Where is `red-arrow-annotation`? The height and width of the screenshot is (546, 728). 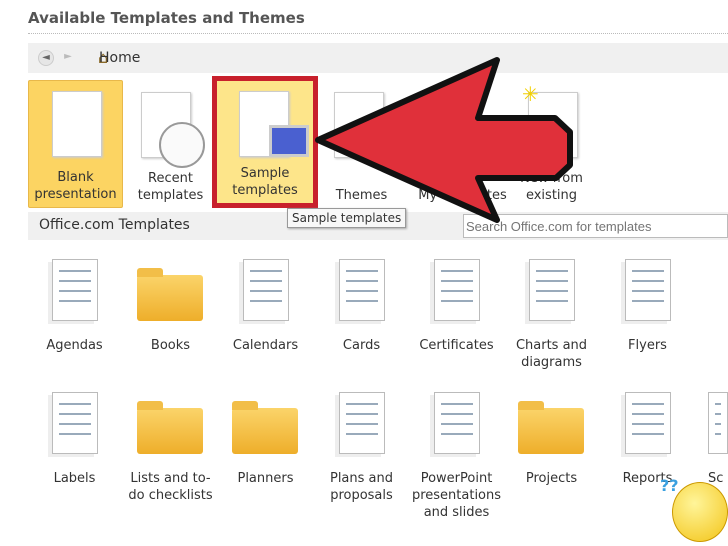
red-arrow-annotation is located at coordinates (444, 140).